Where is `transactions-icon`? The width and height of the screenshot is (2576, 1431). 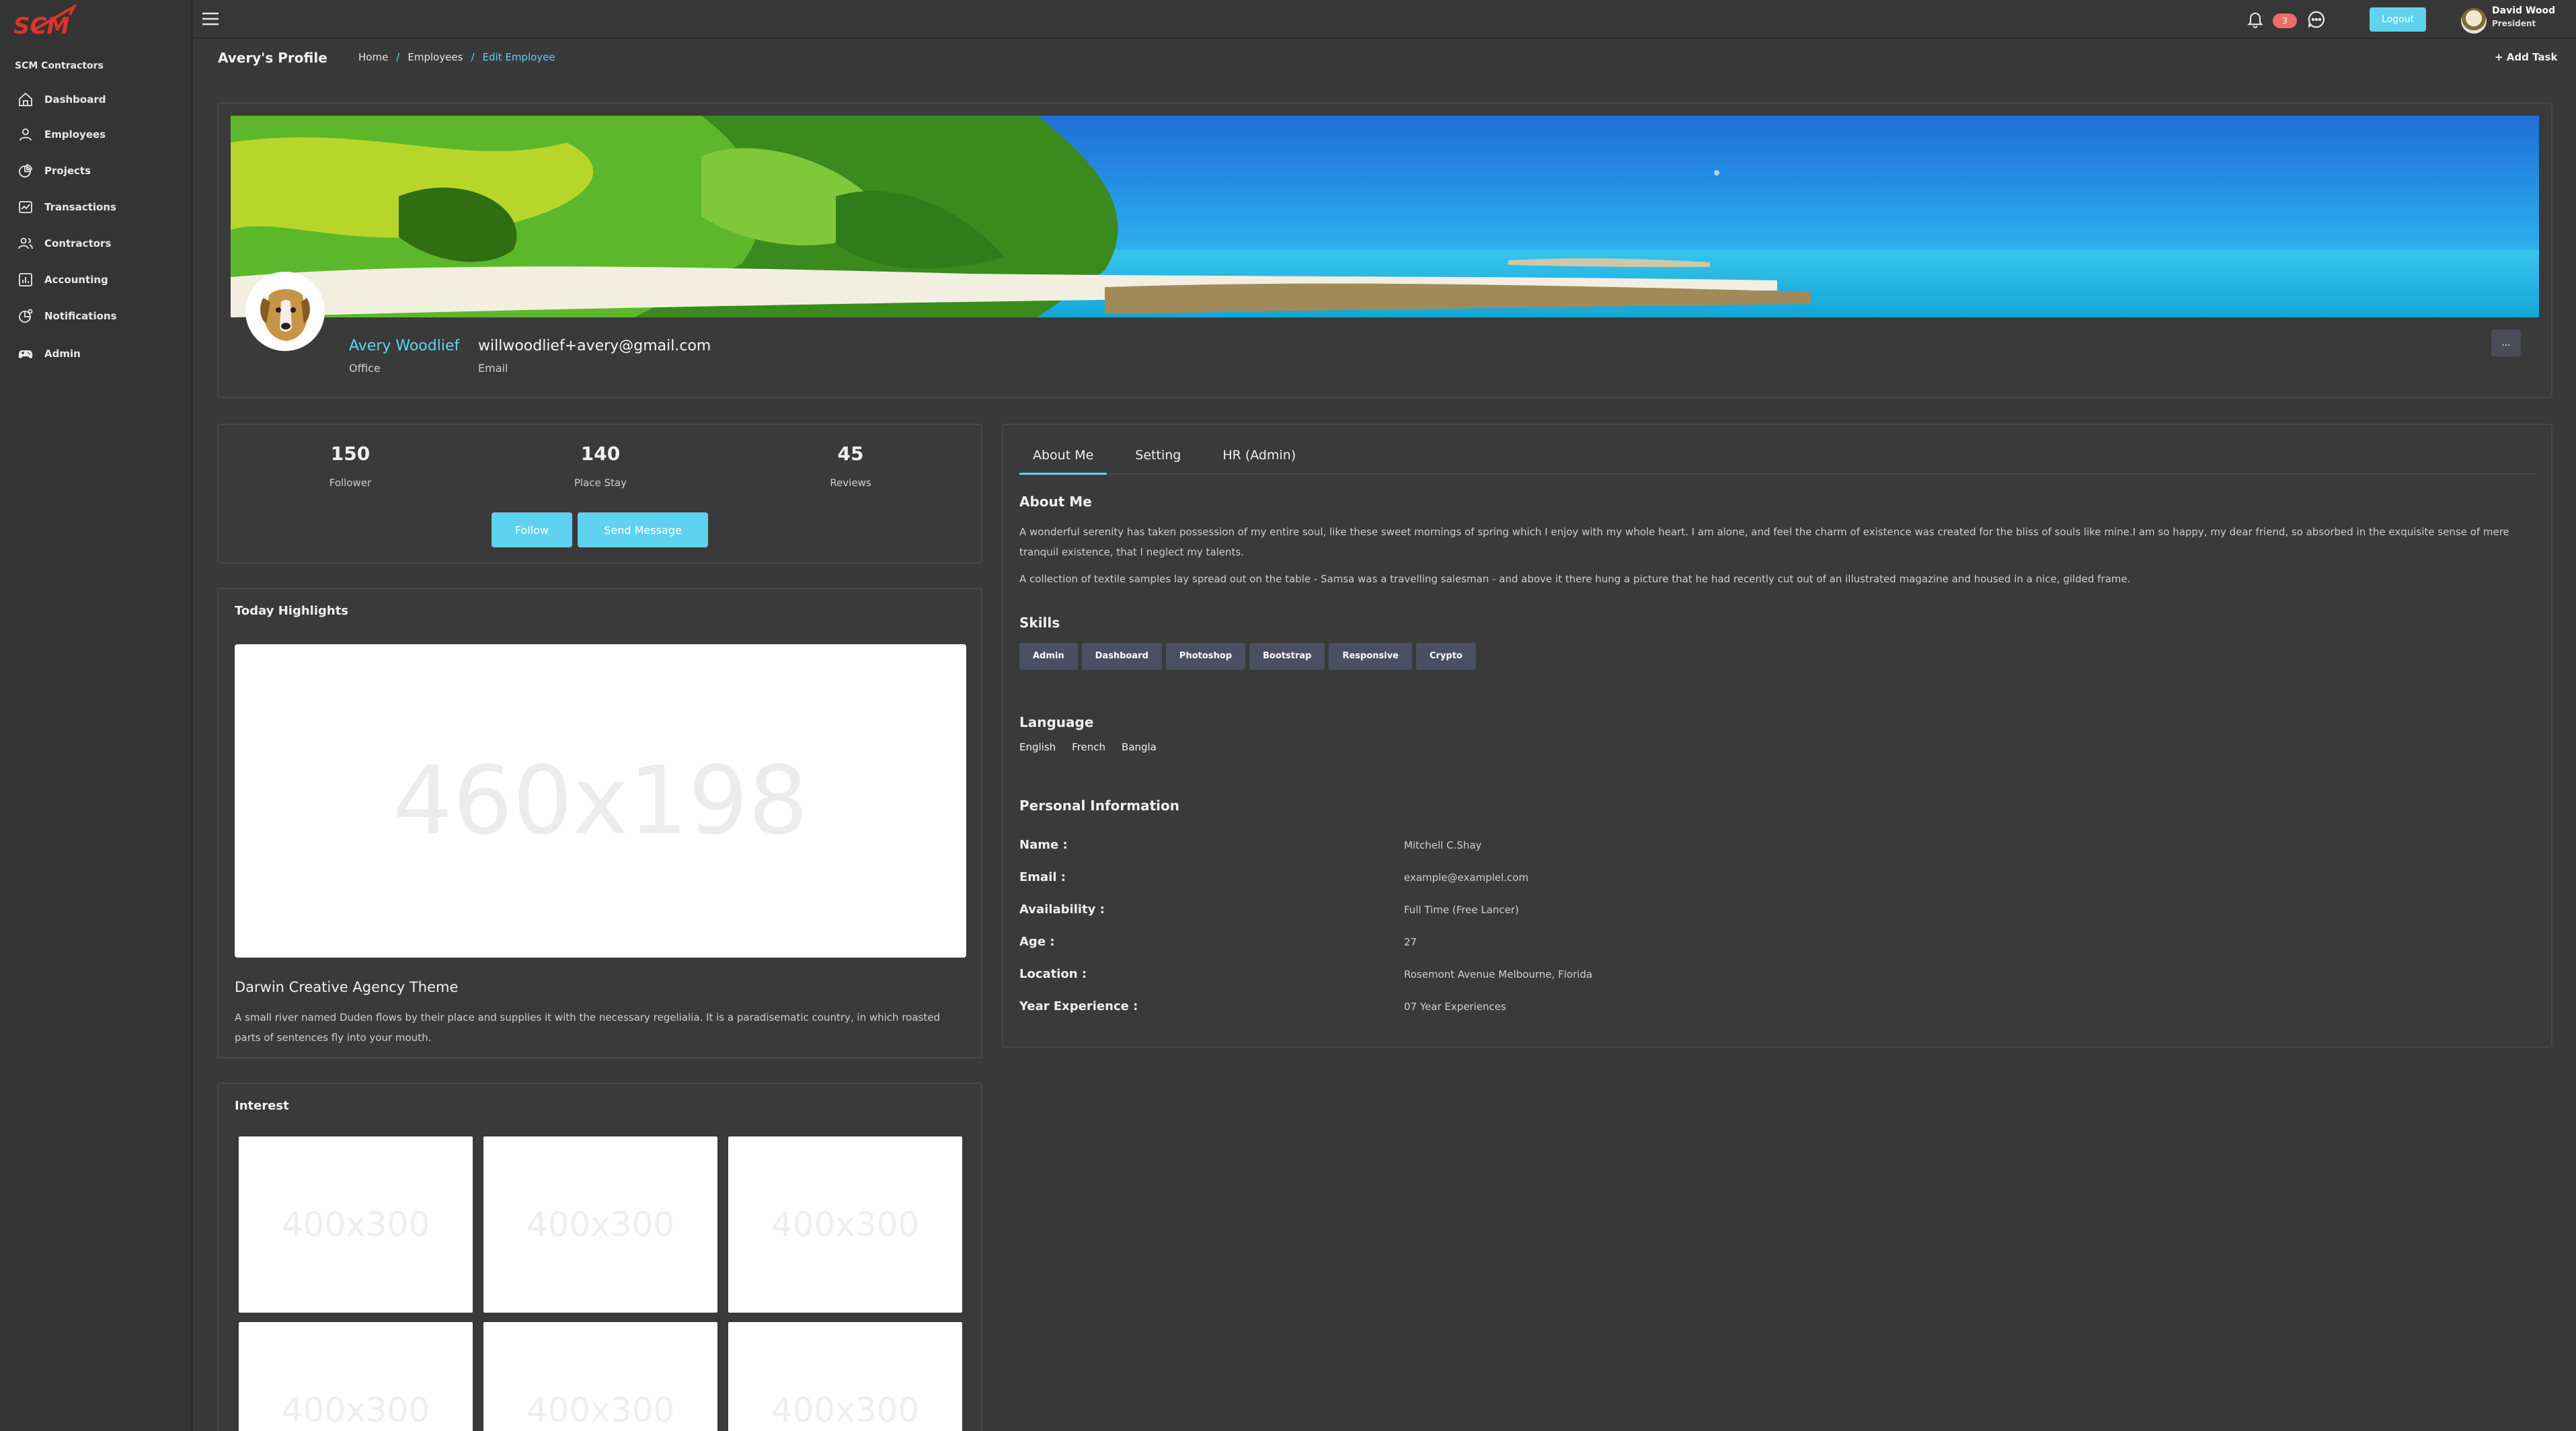
transactions-icon is located at coordinates (26, 207).